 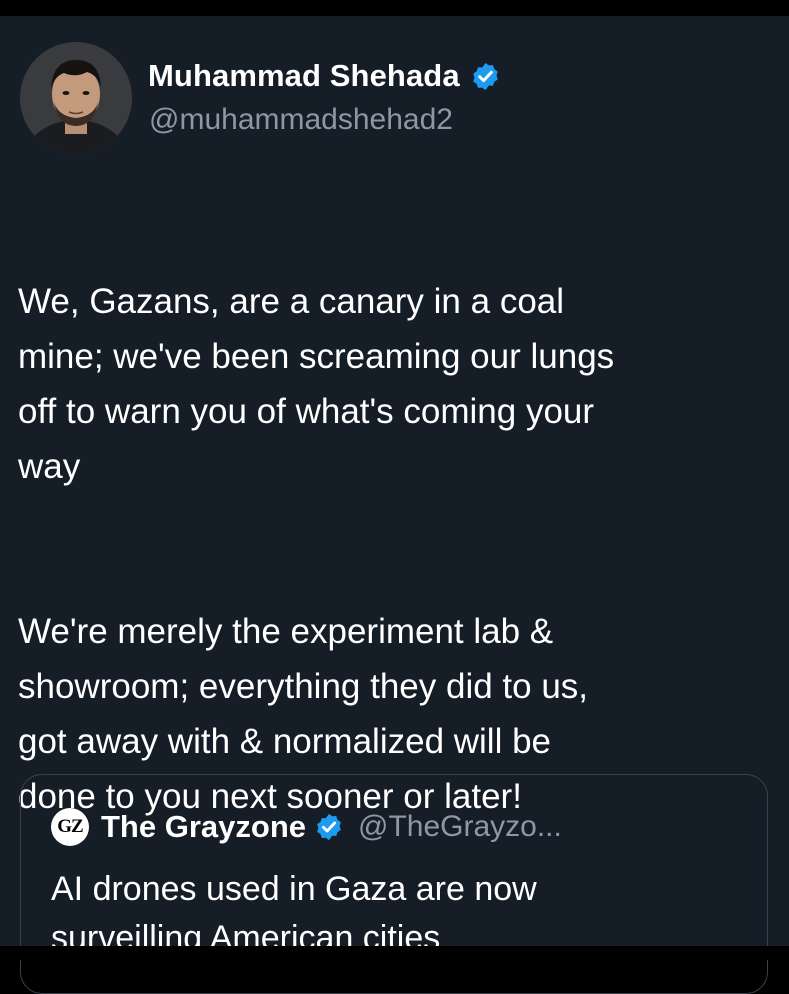 I want to click on quoted-author-avatar: GZ, so click(x=70, y=827).